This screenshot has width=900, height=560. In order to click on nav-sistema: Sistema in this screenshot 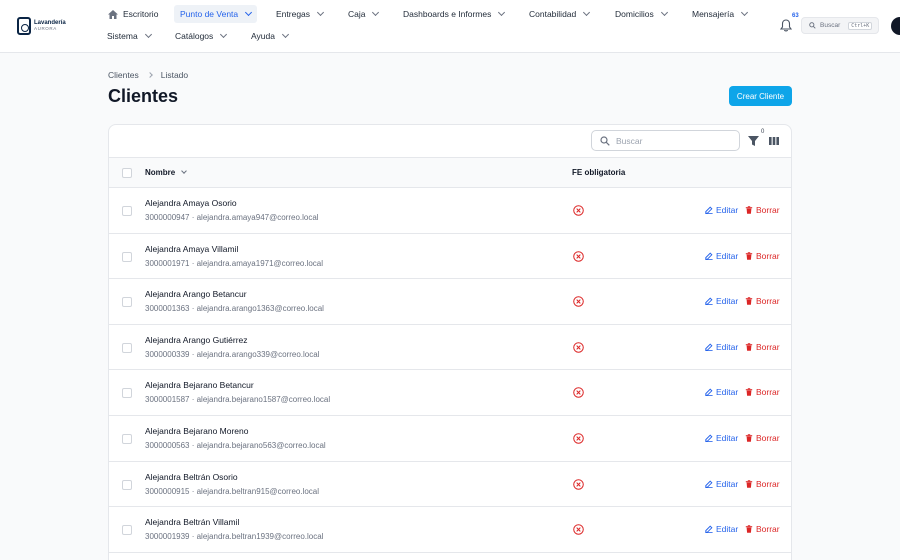, I will do `click(129, 36)`.